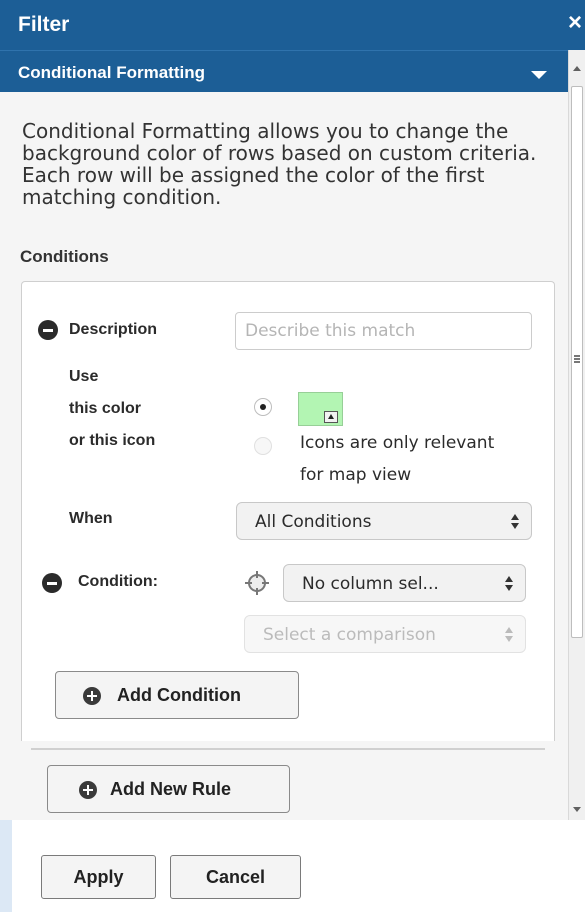 The height and width of the screenshot is (912, 585). Describe the element at coordinates (235, 877) in the screenshot. I see `cancel-button: Cancel` at that location.